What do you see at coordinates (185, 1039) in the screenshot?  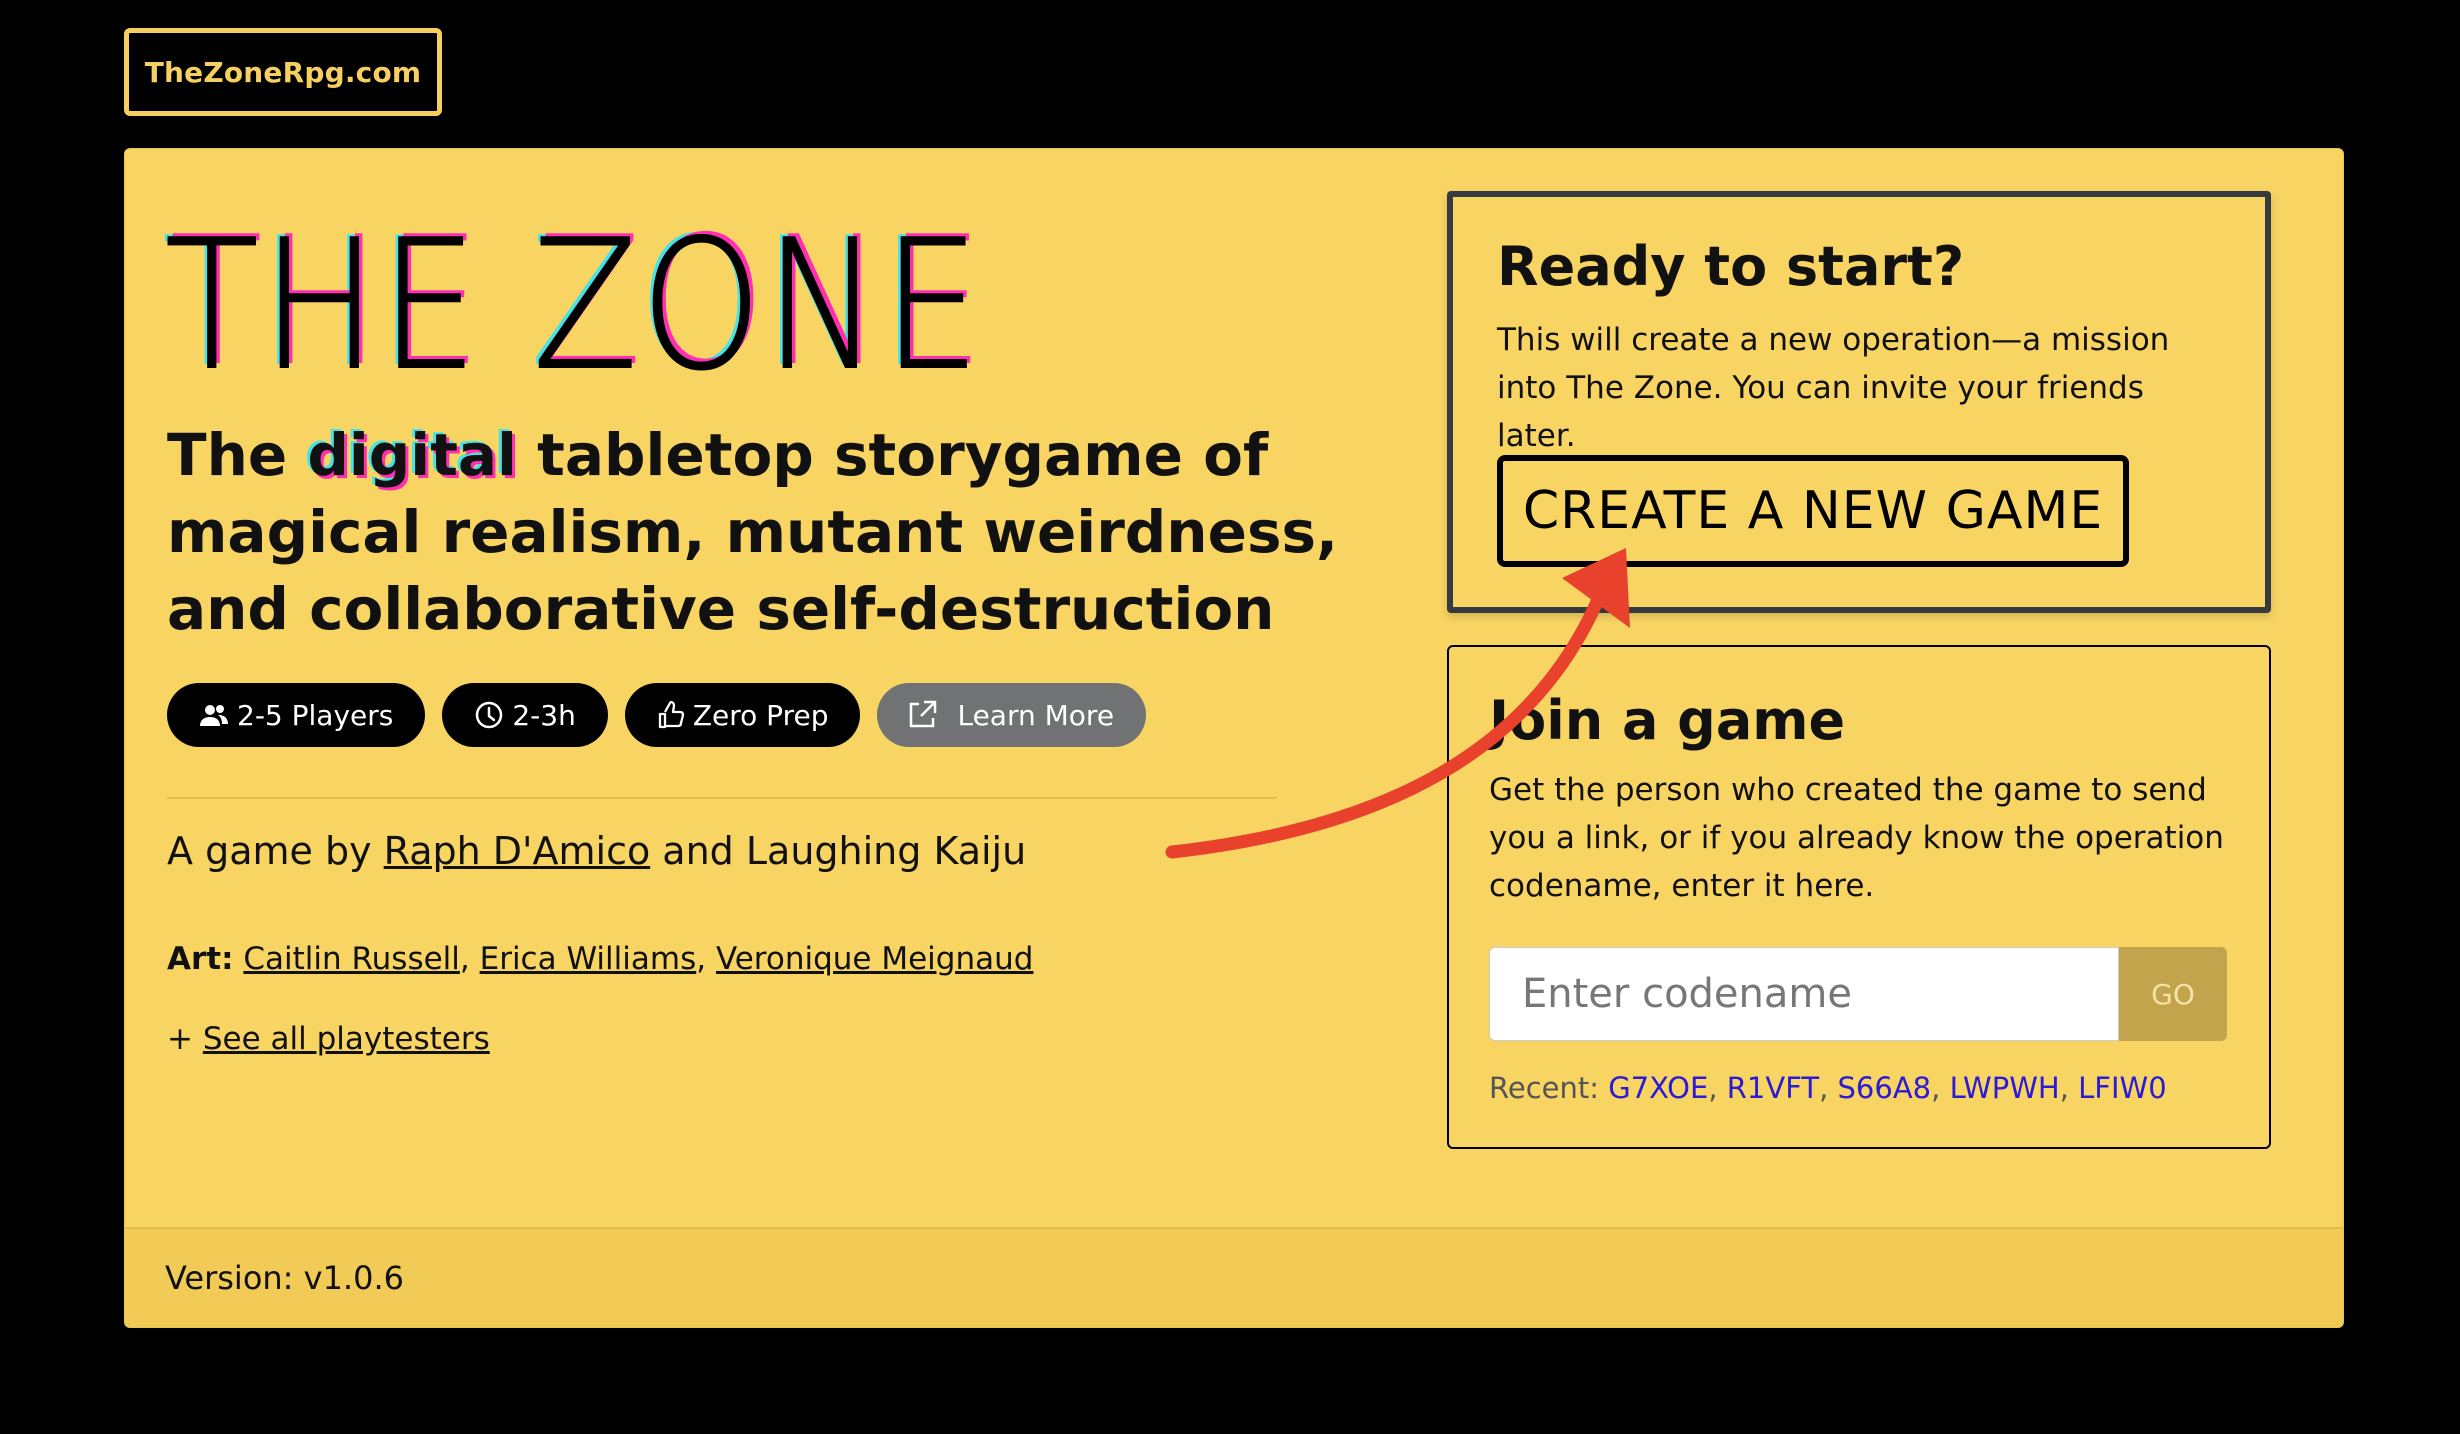 I see `playtesters-prefix: +` at bounding box center [185, 1039].